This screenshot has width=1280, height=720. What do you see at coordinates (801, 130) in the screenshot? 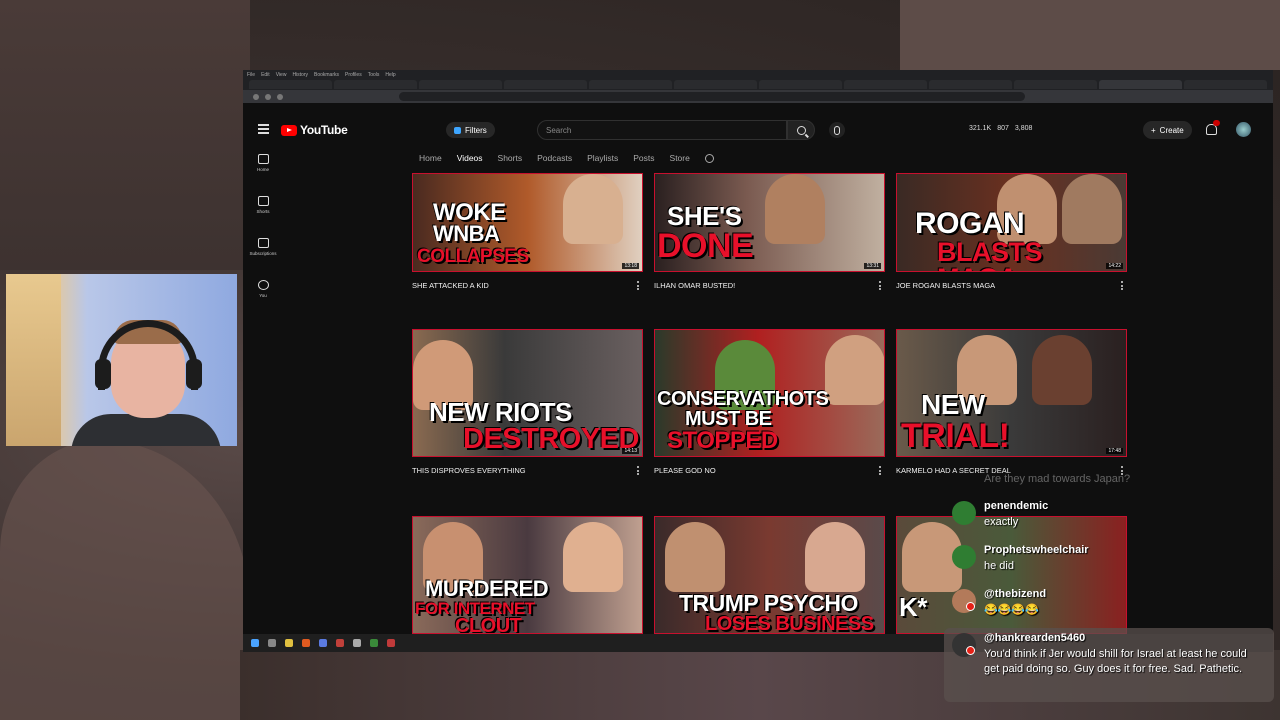
I see `search-button` at bounding box center [801, 130].